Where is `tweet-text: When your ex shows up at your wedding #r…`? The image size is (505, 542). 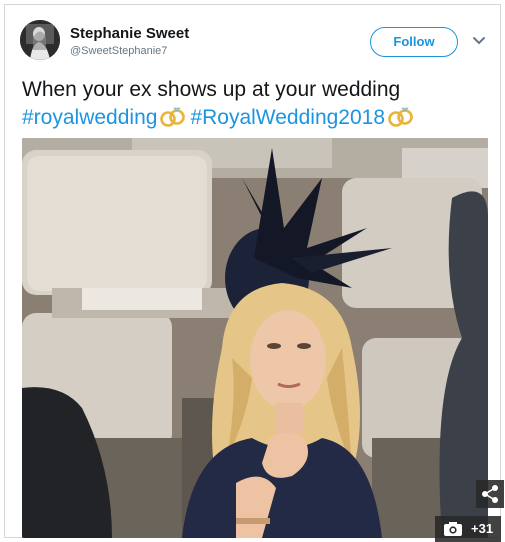 tweet-text: When your ex shows up at your wedding #r… is located at coordinates (257, 104).